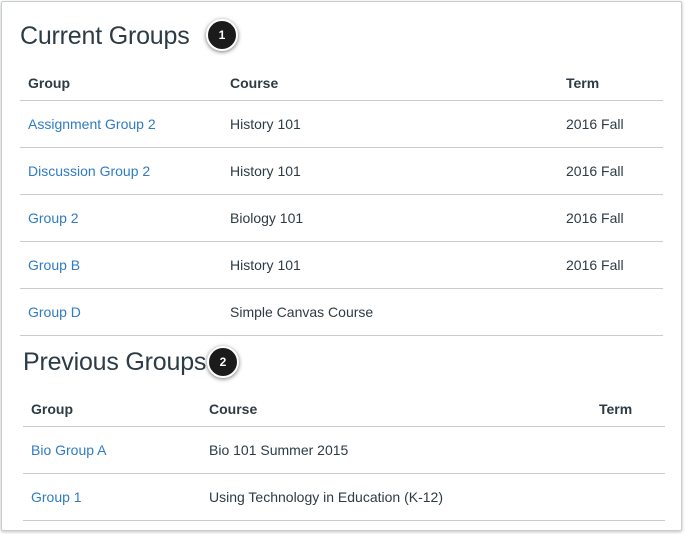 Image resolution: width=685 pixels, height=534 pixels. What do you see at coordinates (112, 450) in the screenshot?
I see `group-cell: Bio Group A` at bounding box center [112, 450].